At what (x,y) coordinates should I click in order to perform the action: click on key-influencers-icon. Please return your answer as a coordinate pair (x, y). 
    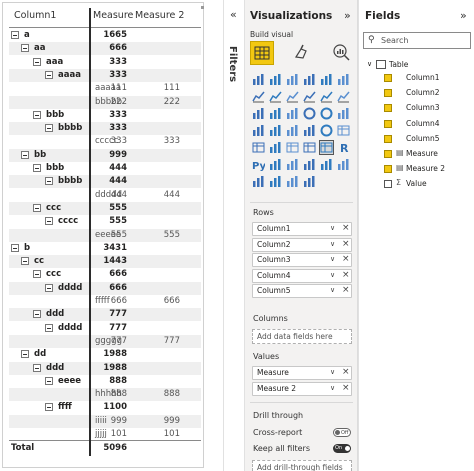
    Looking at the image, I should click on (275, 164).